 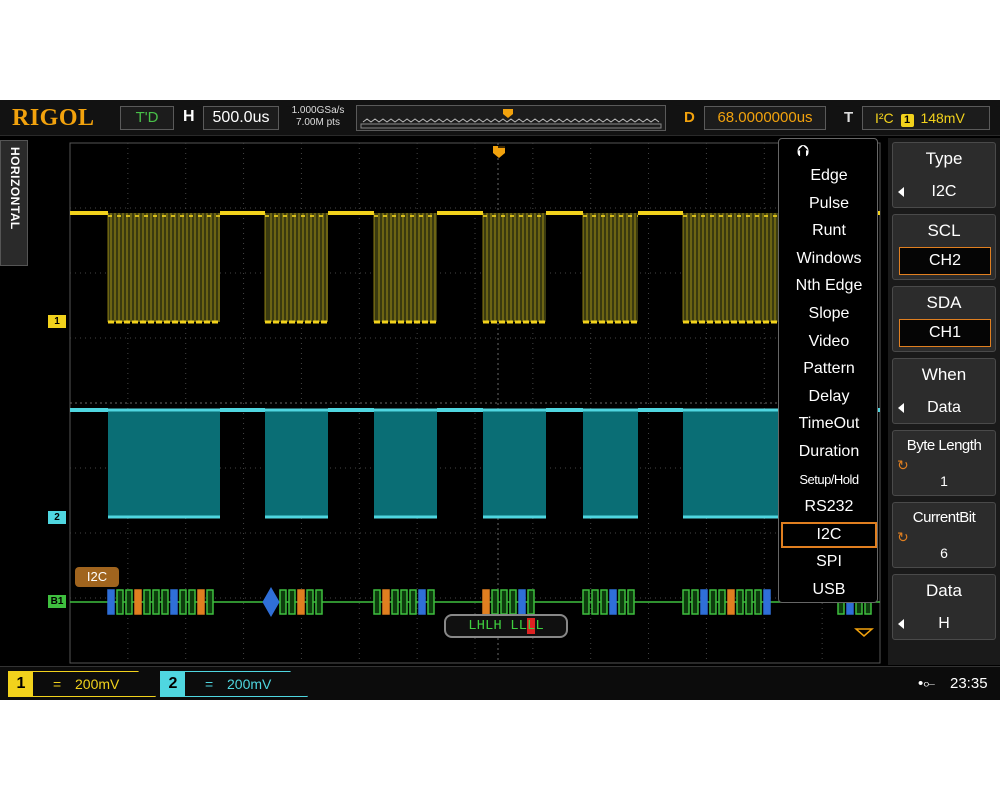 I want to click on menu-item-edge: Edge, so click(x=829, y=176).